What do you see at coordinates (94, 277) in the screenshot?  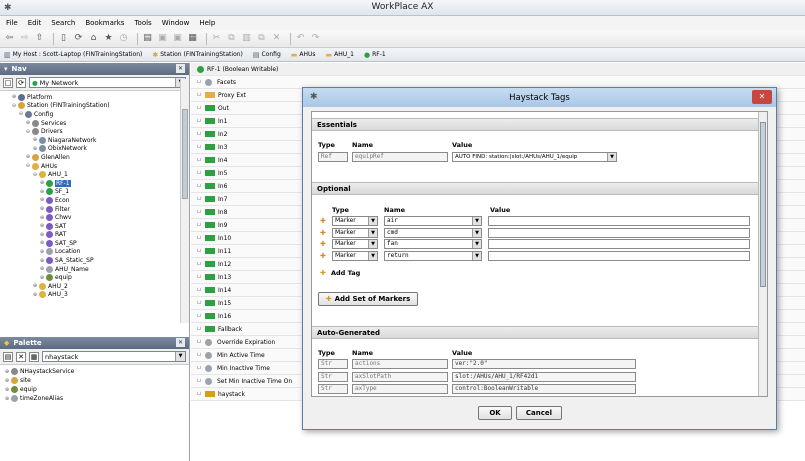 I see `tree-node: ⊕ equip` at bounding box center [94, 277].